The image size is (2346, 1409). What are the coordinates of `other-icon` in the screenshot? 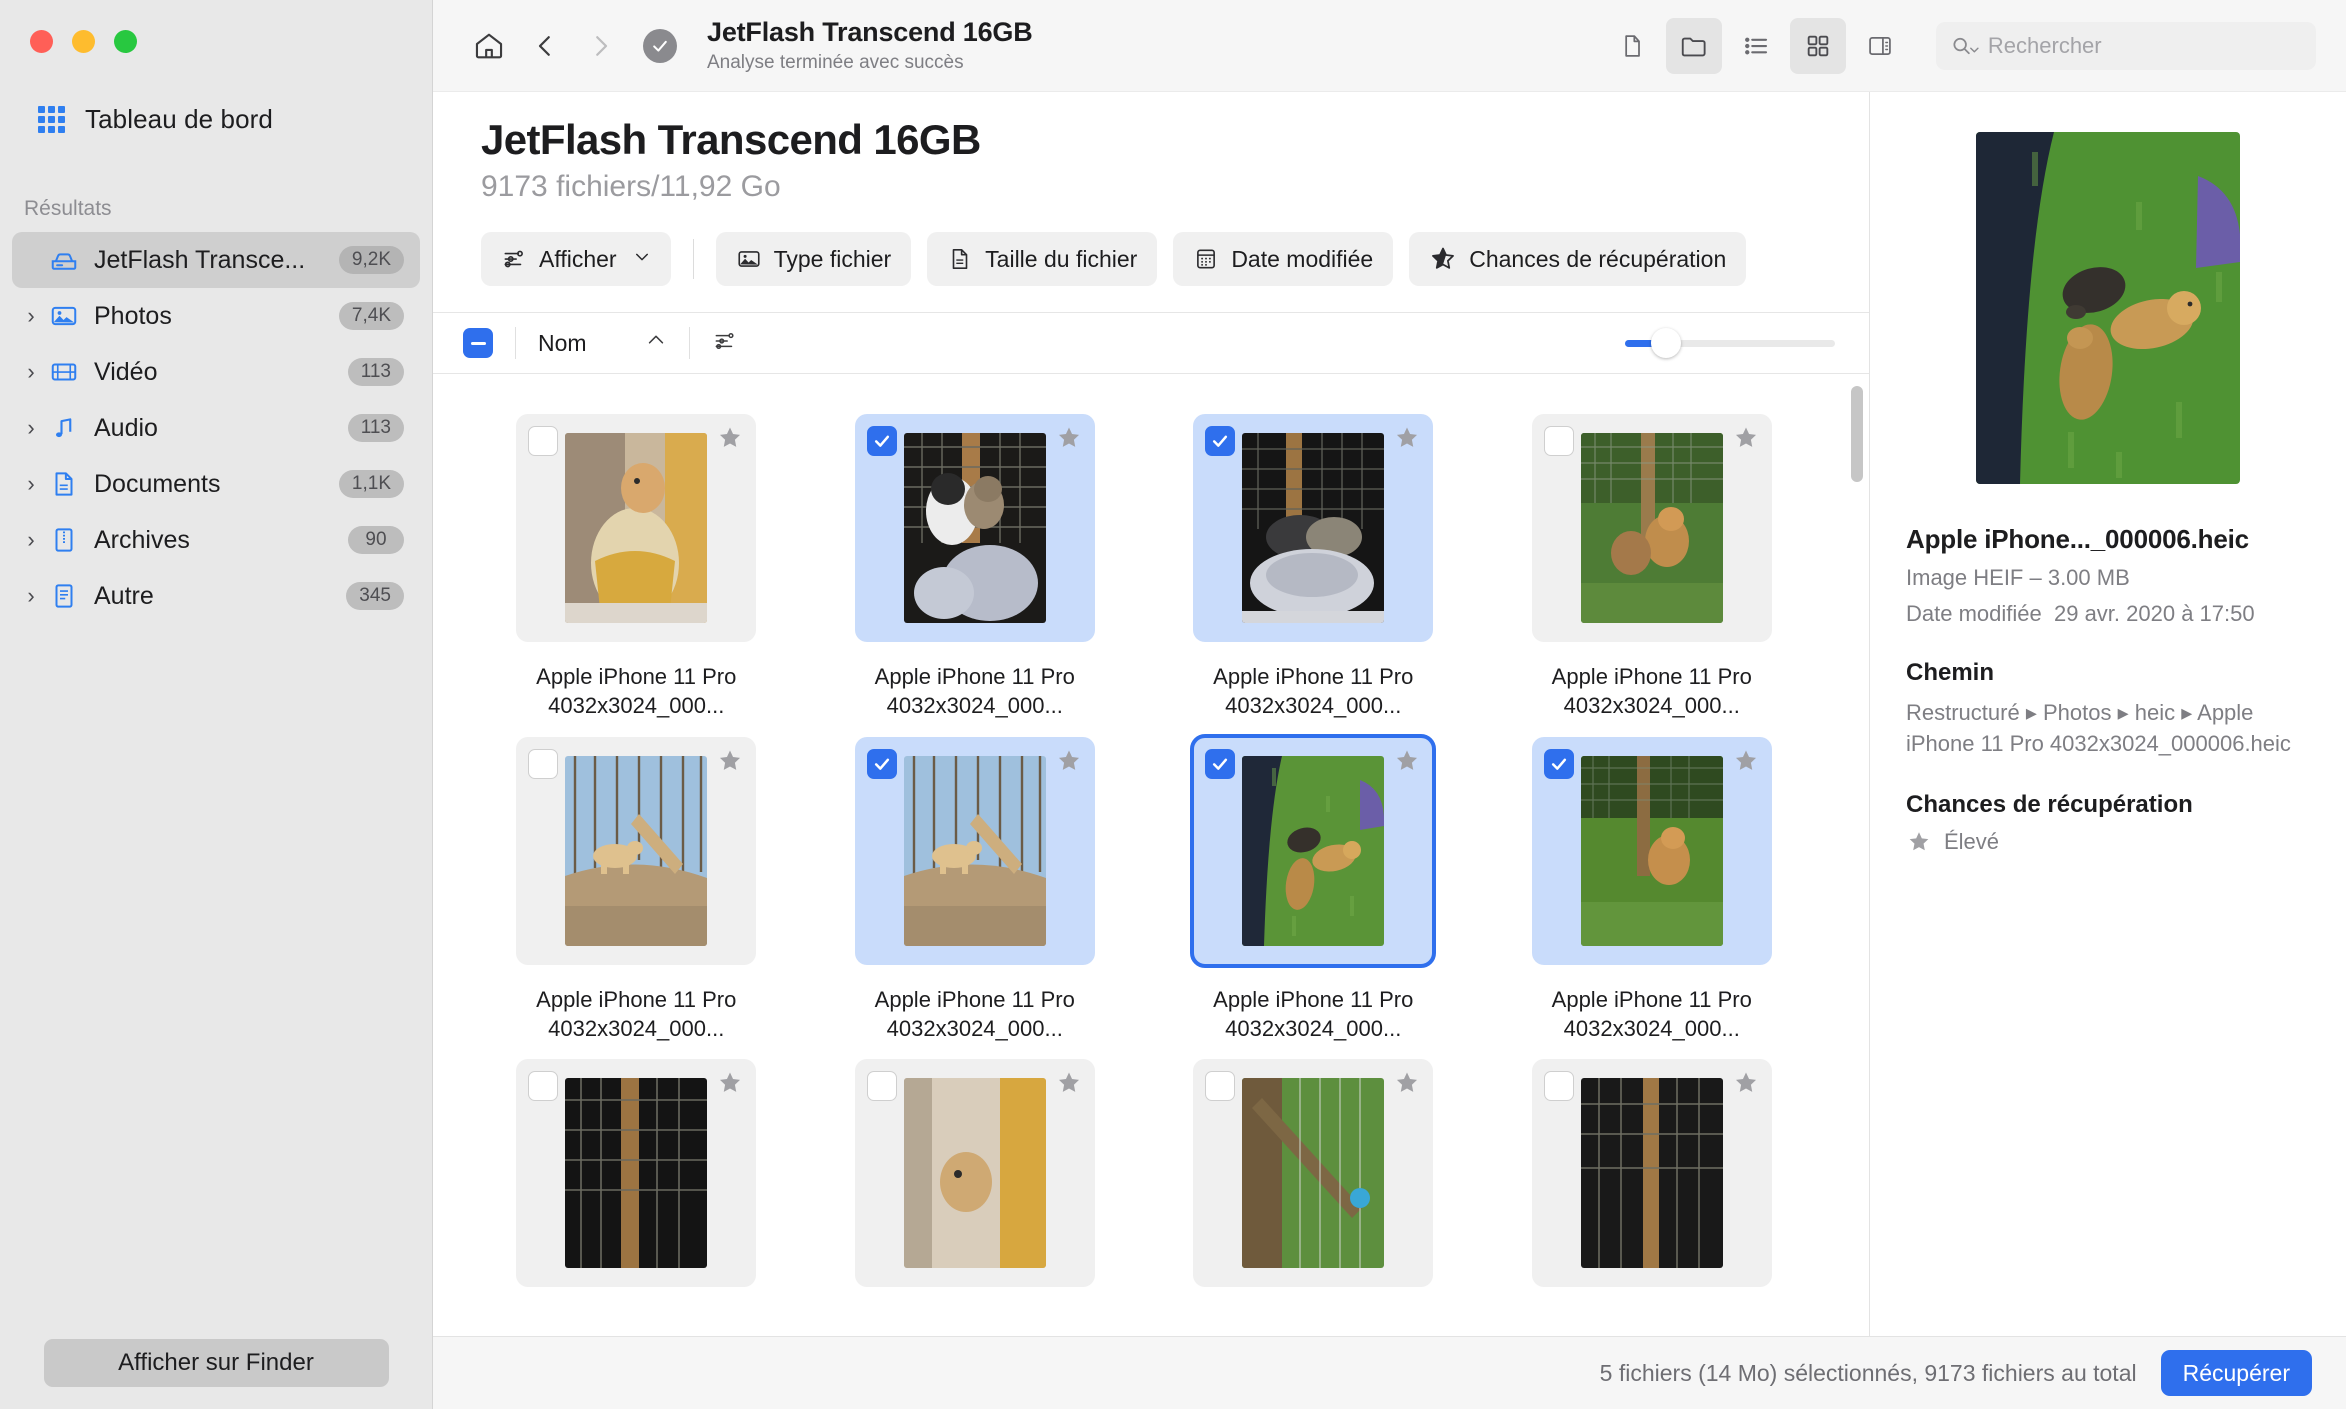 It's located at (64, 596).